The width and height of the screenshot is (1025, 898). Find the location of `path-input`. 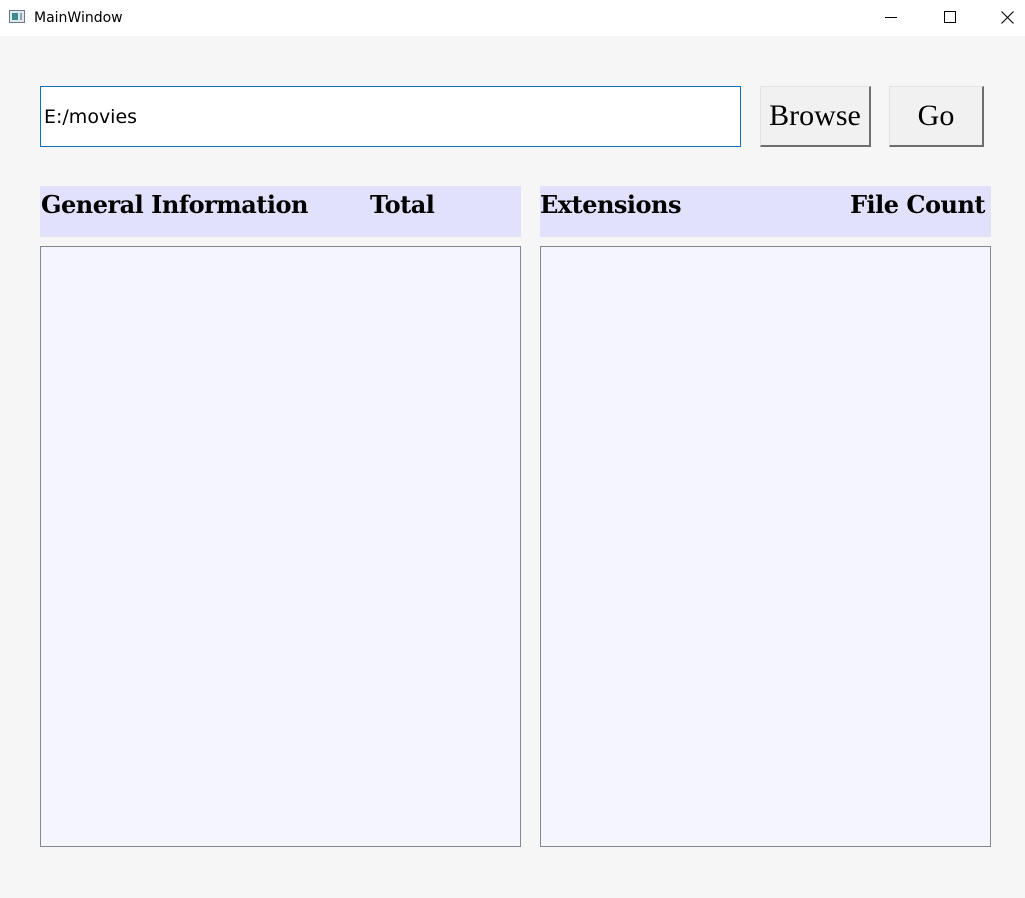

path-input is located at coordinates (390, 116).